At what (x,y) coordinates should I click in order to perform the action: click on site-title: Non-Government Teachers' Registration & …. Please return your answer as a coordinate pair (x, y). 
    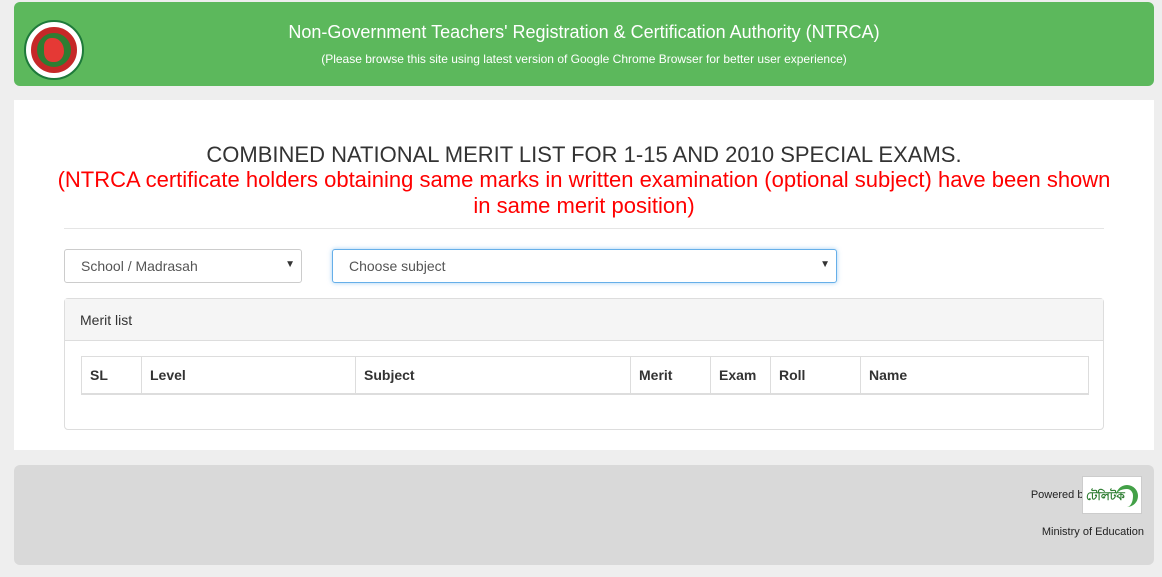
    Looking at the image, I should click on (584, 32).